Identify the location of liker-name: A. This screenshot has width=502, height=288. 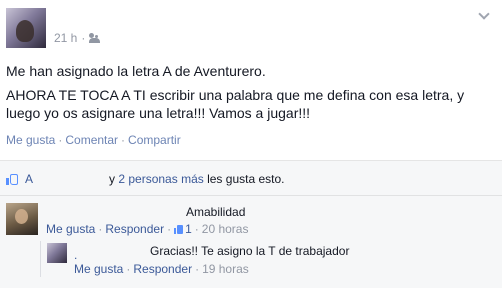
(29, 179).